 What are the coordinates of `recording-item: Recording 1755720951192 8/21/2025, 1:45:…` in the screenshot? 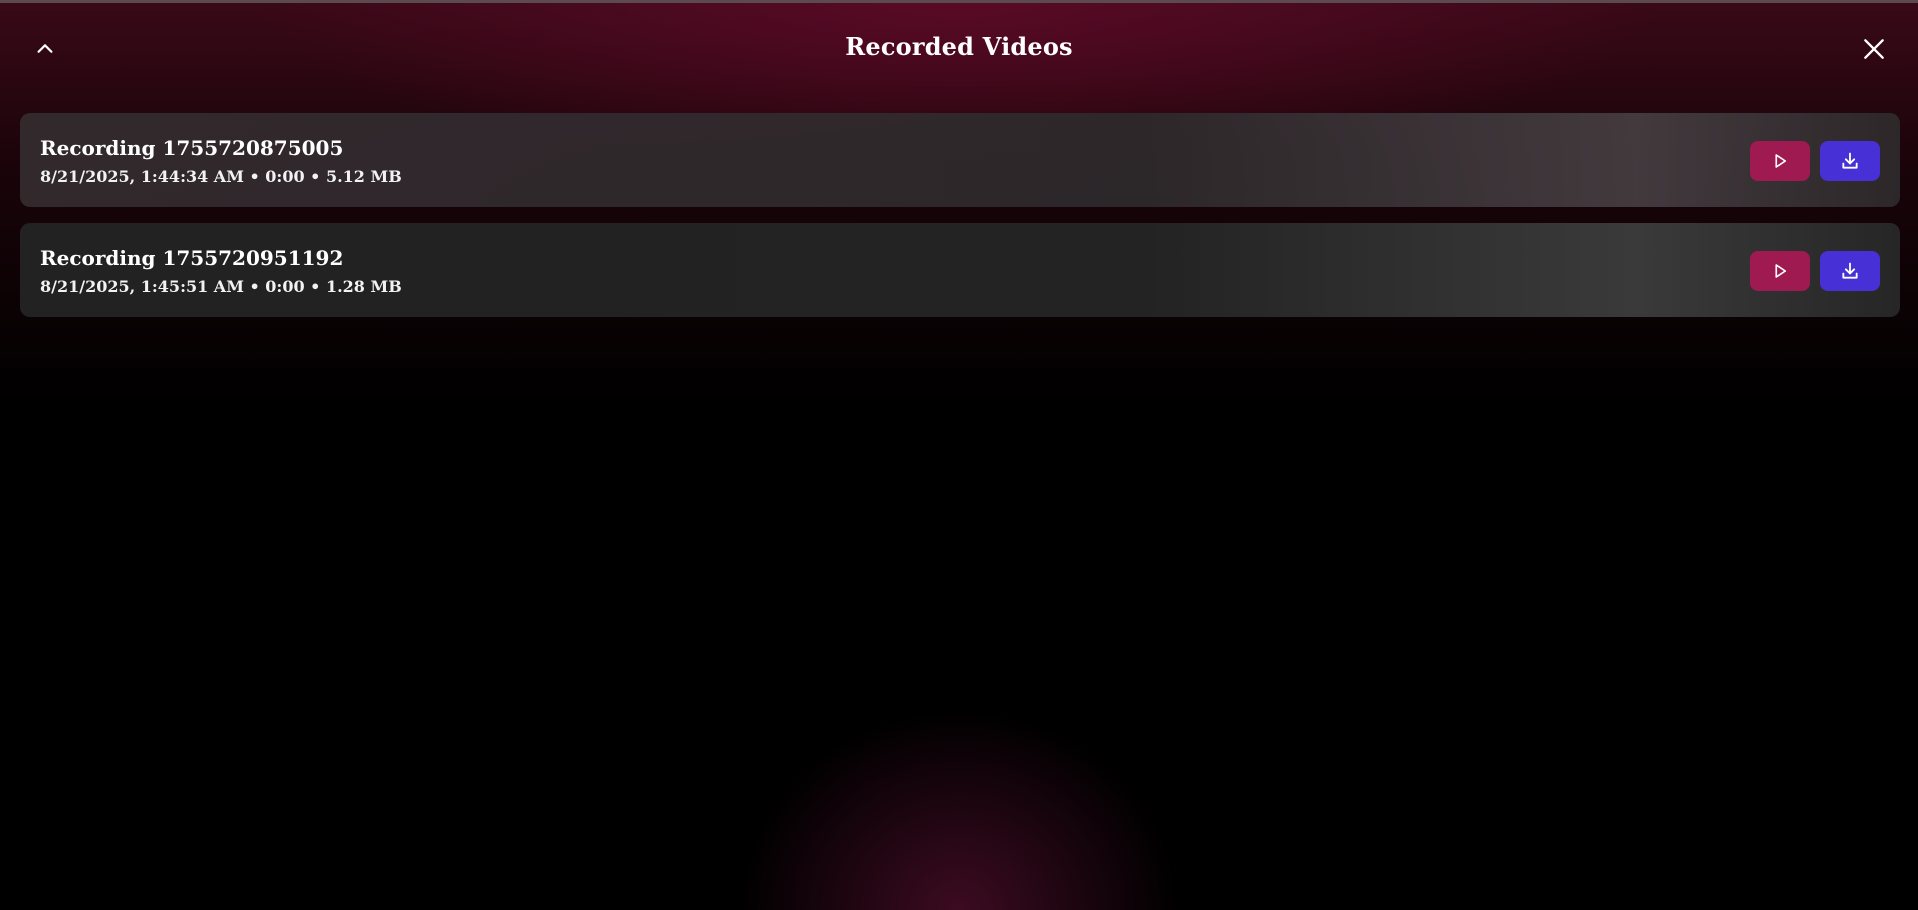 It's located at (960, 270).